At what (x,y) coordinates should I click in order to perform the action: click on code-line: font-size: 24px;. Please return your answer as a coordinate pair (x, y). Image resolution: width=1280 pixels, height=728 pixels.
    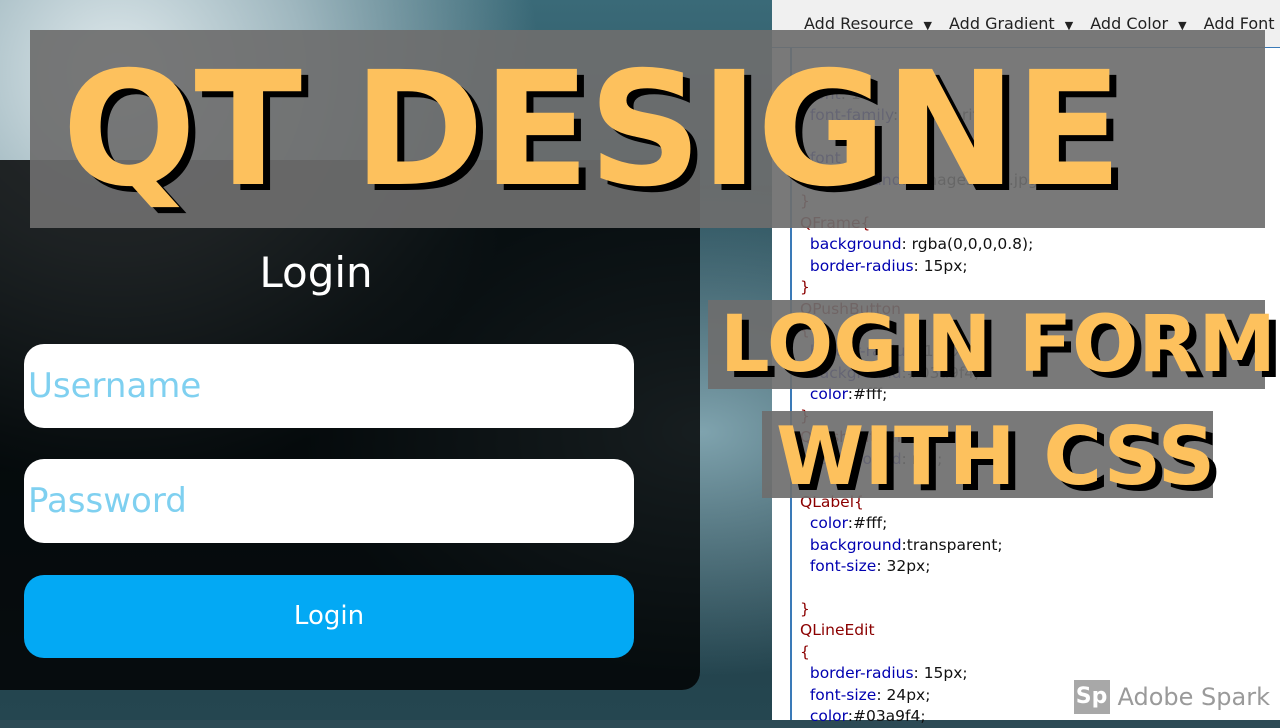
    Looking at the image, I should click on (922, 695).